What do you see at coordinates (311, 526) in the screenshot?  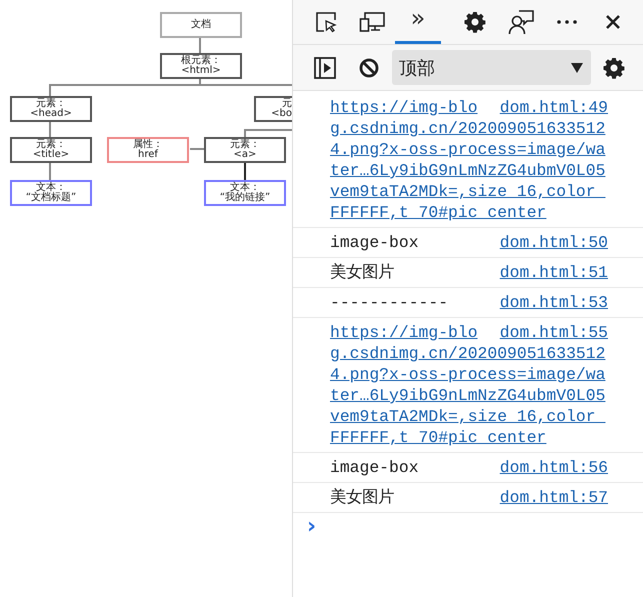 I see `prompt-chevron: ›` at bounding box center [311, 526].